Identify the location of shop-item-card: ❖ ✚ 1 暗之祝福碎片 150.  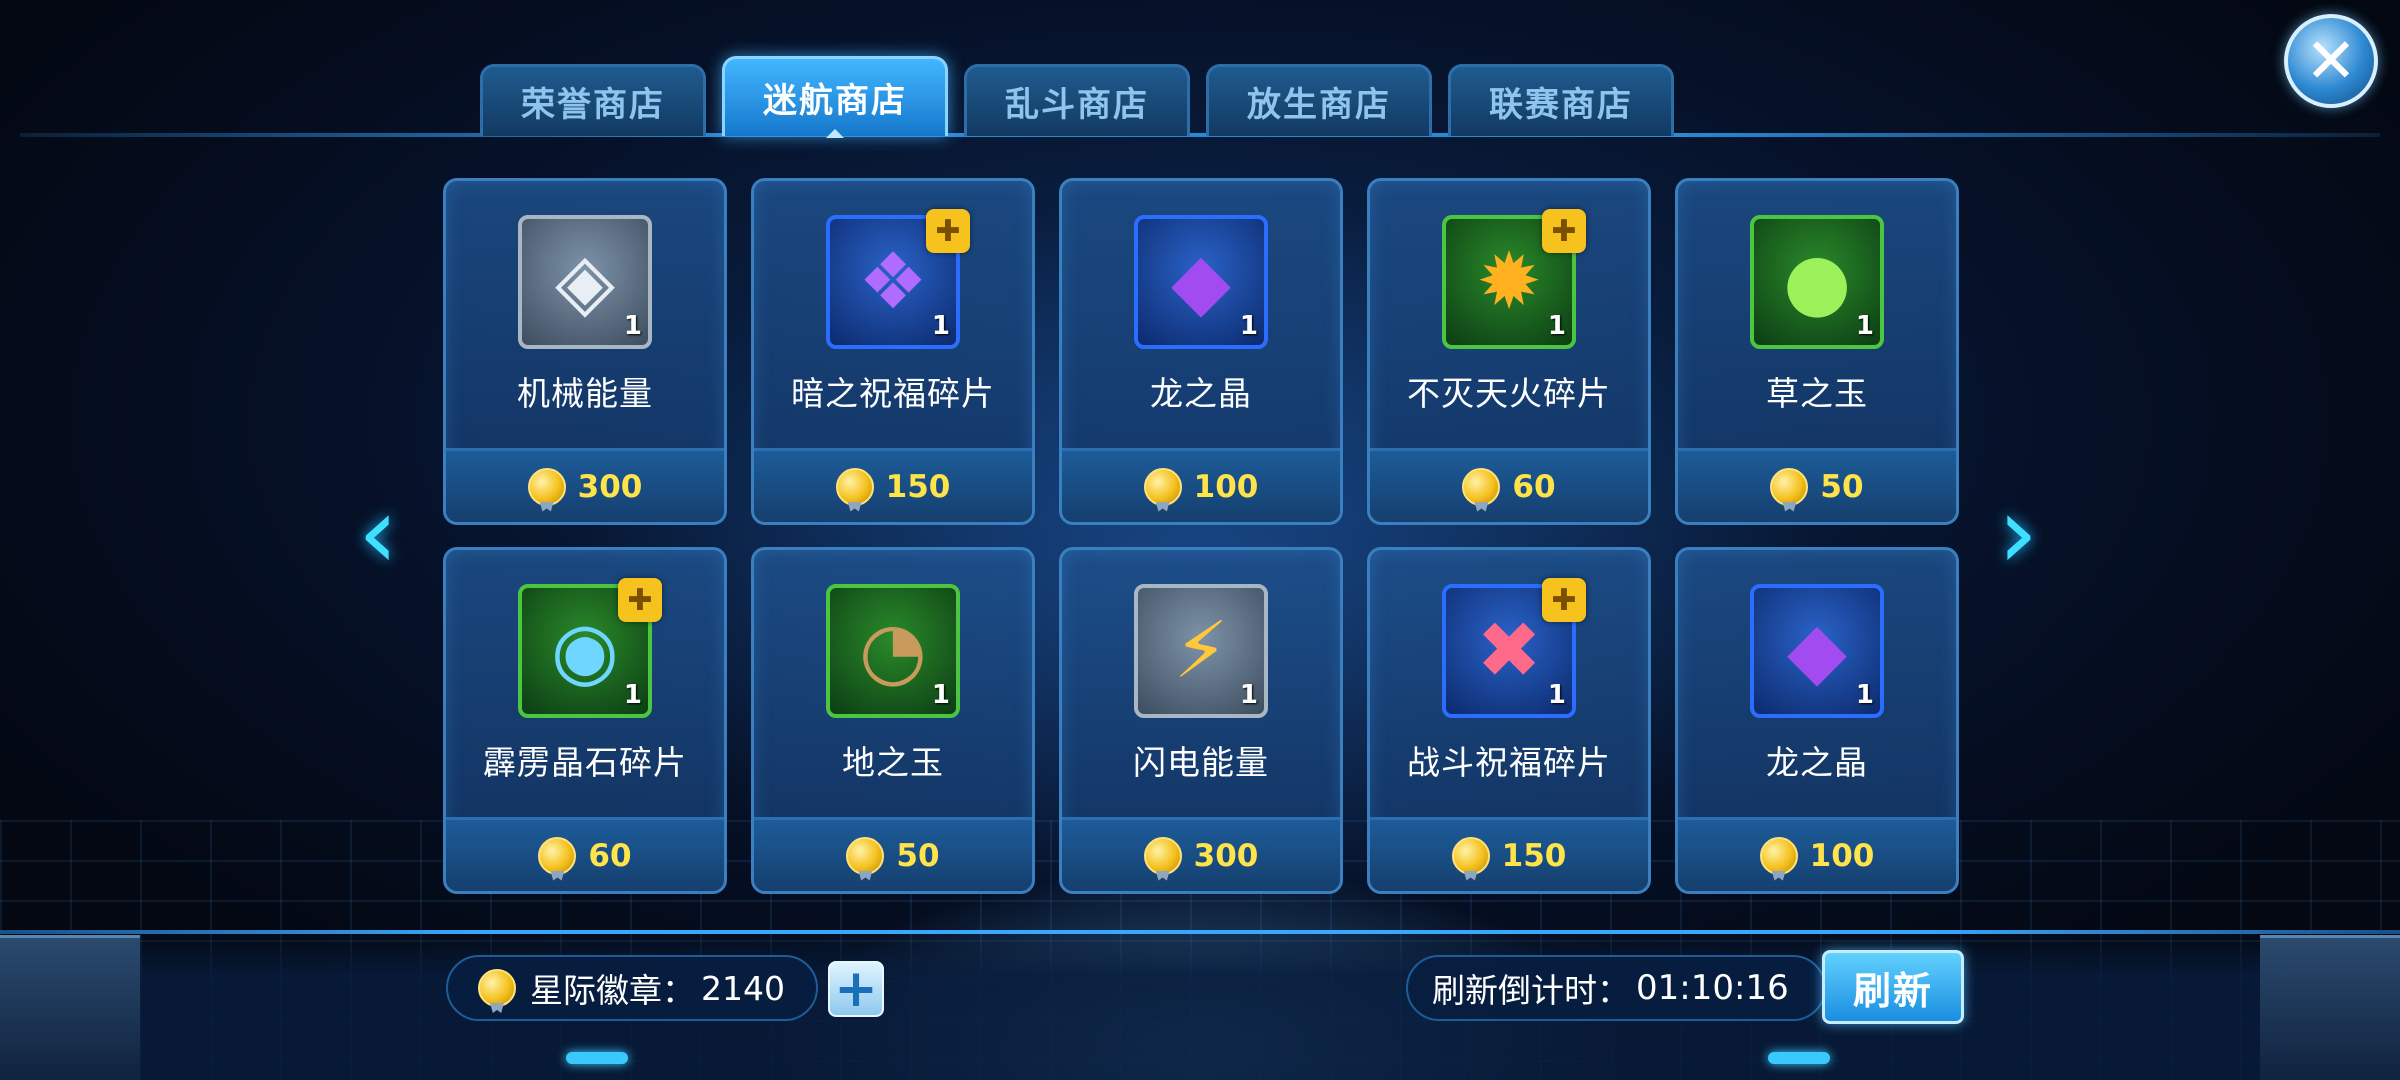
(893, 351).